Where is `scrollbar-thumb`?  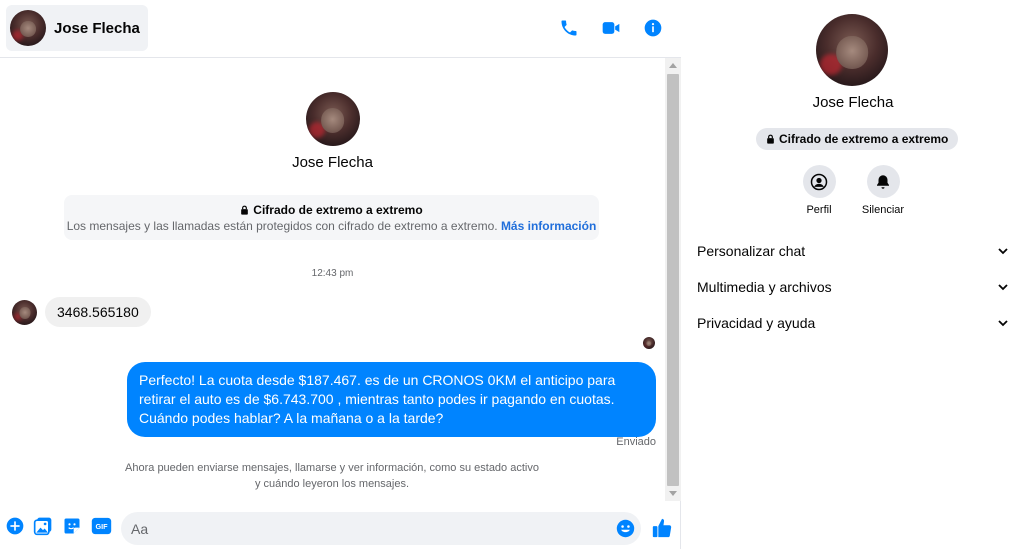 scrollbar-thumb is located at coordinates (673, 280).